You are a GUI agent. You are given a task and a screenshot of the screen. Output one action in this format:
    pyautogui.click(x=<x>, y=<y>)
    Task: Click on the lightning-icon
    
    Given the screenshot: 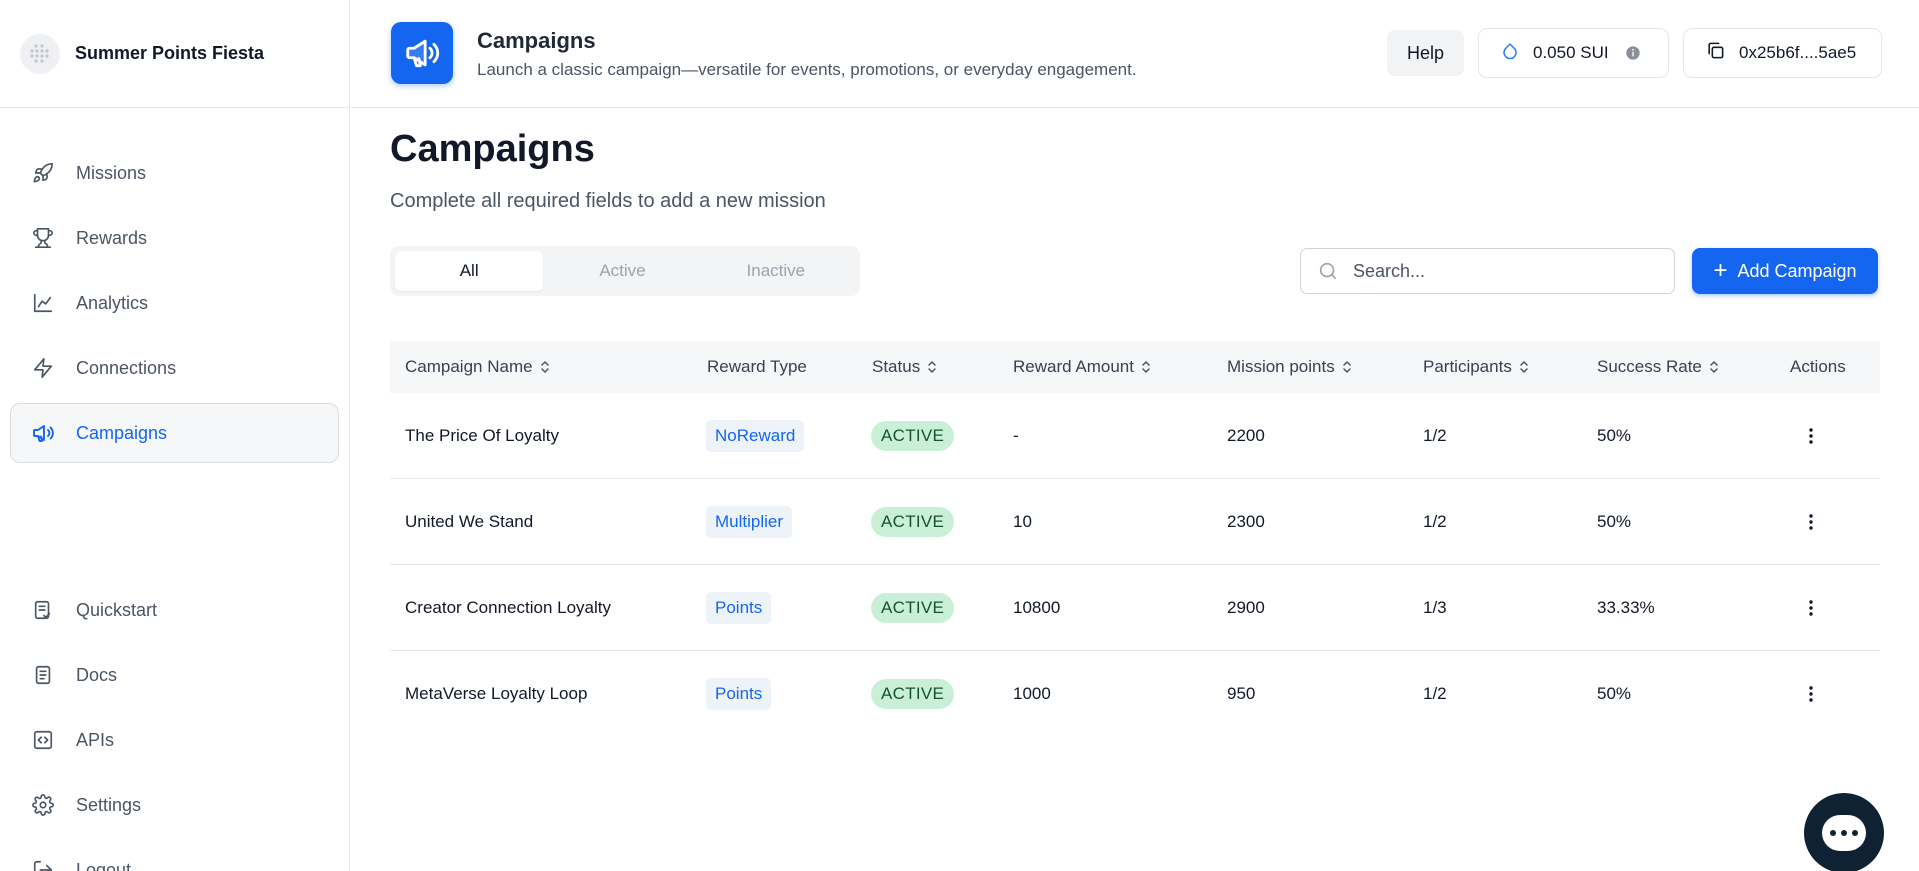 What is the action you would take?
    pyautogui.click(x=43, y=368)
    